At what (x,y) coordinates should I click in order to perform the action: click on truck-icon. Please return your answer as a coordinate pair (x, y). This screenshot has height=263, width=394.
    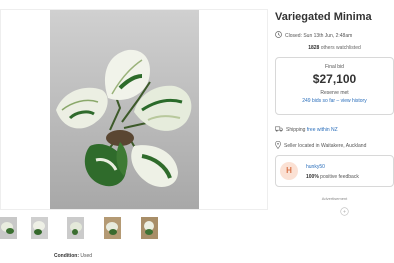
    Looking at the image, I should click on (279, 130).